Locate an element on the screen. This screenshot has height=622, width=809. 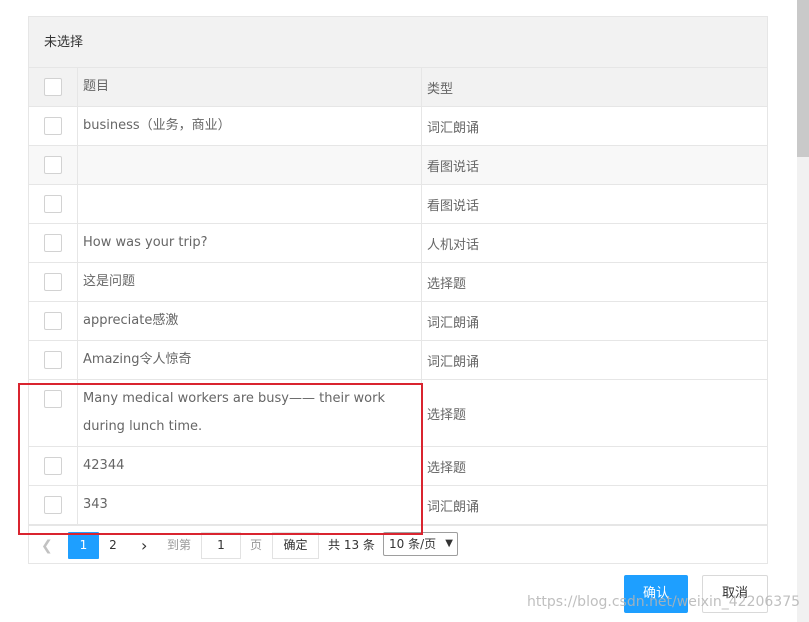
chevron-down-icon: ▼ is located at coordinates (449, 543).